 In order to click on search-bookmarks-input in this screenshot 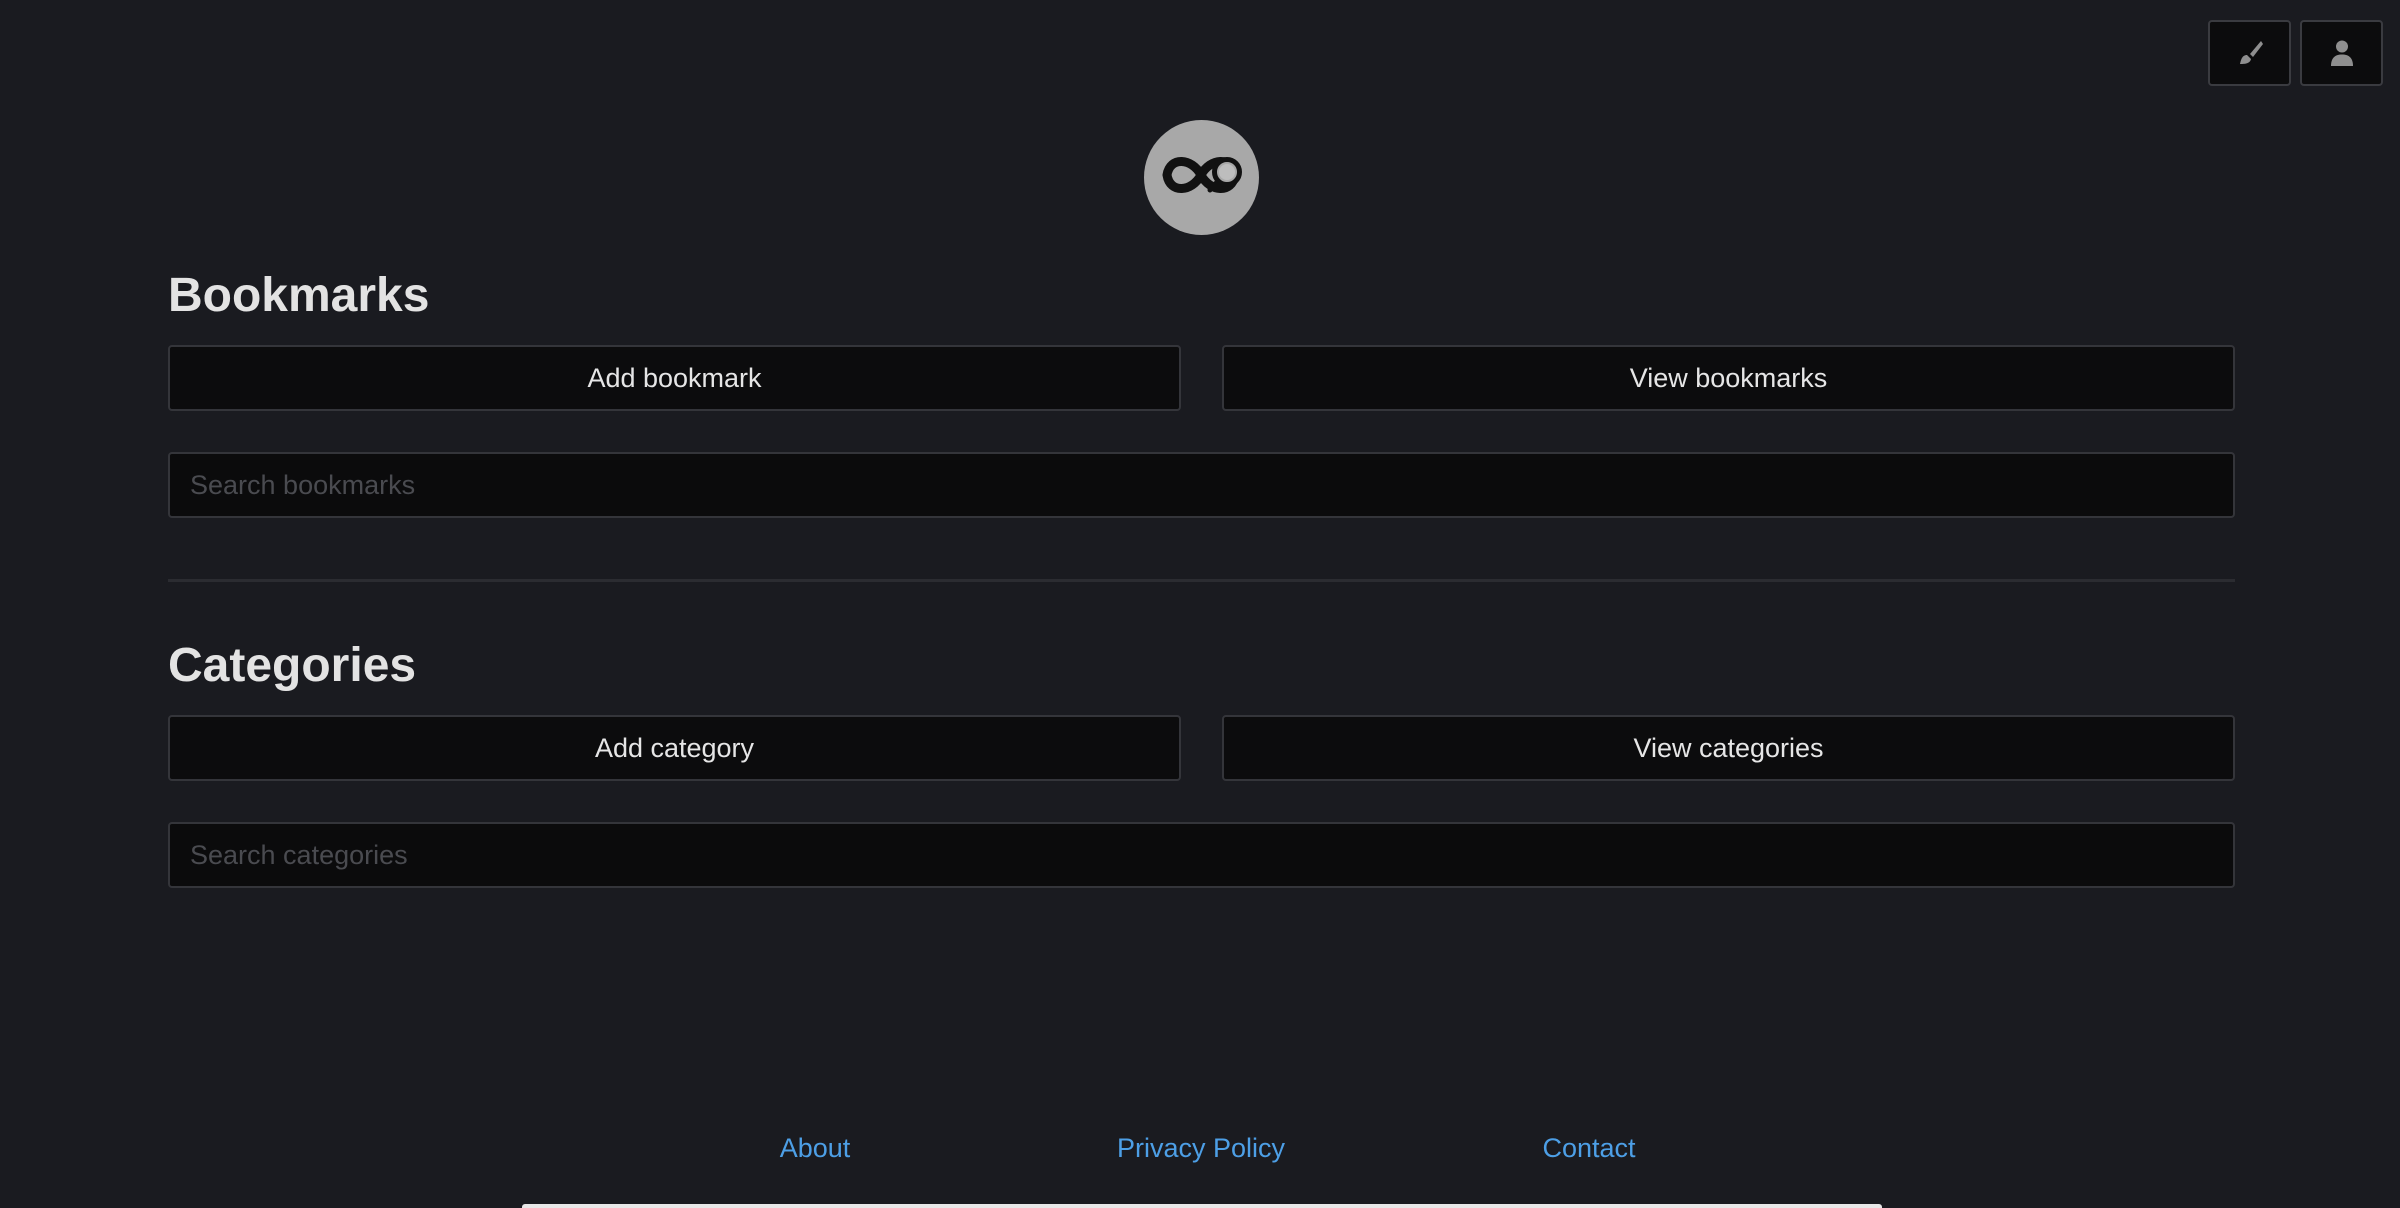, I will do `click(1201, 485)`.